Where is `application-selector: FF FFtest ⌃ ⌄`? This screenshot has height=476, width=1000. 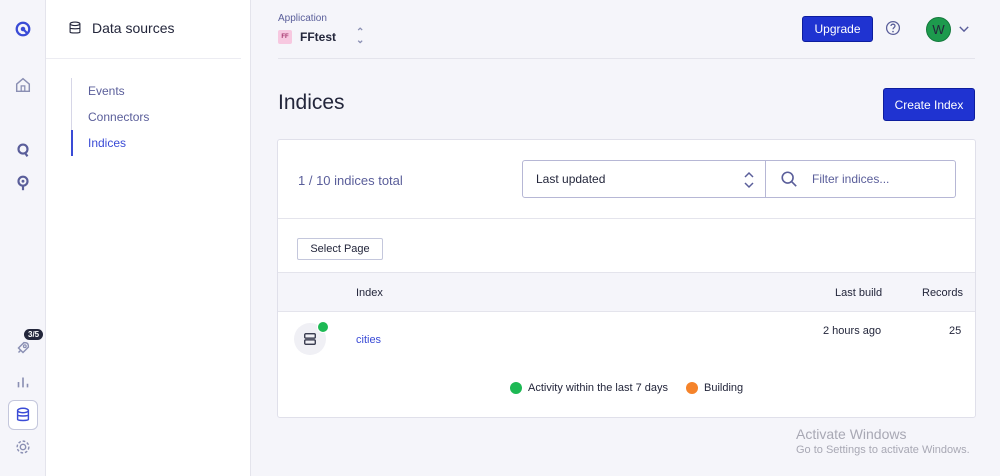
application-selector: FF FFtest ⌃ ⌄ is located at coordinates (321, 36).